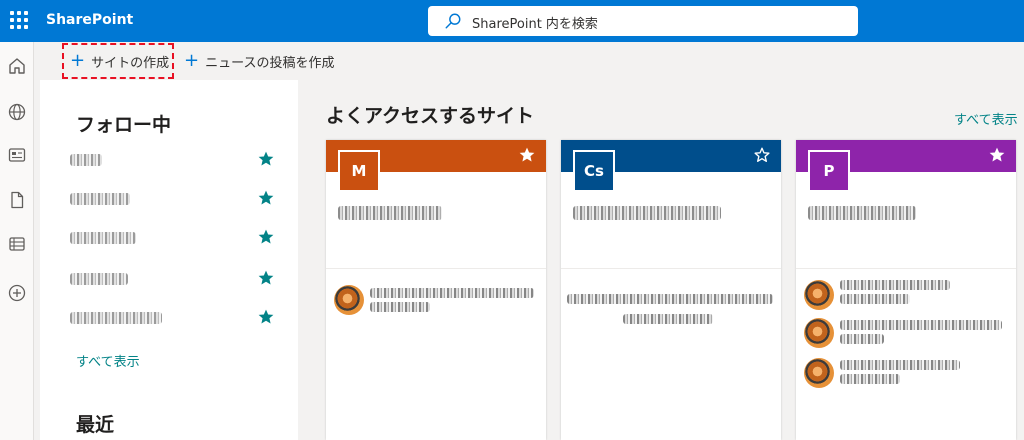 The height and width of the screenshot is (440, 1024). What do you see at coordinates (643, 21) in the screenshot?
I see `search-box: SharePoint 内を検索` at bounding box center [643, 21].